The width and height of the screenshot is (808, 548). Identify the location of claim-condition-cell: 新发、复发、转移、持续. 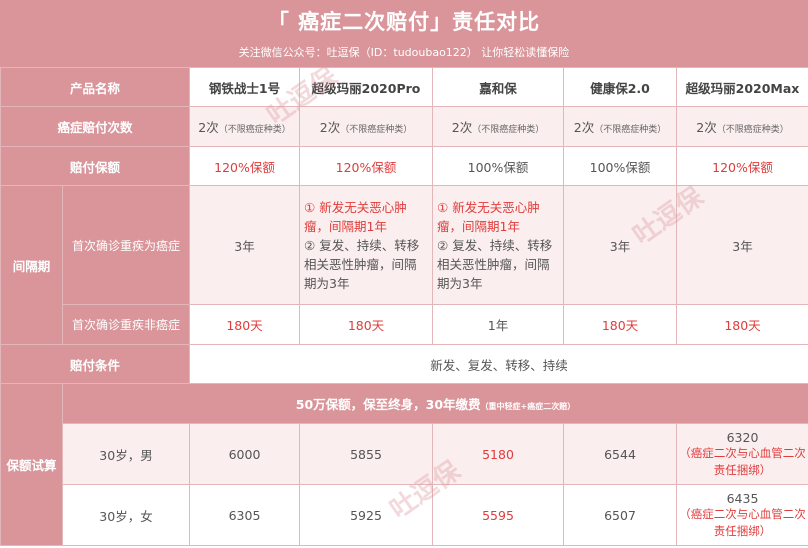
(498, 364).